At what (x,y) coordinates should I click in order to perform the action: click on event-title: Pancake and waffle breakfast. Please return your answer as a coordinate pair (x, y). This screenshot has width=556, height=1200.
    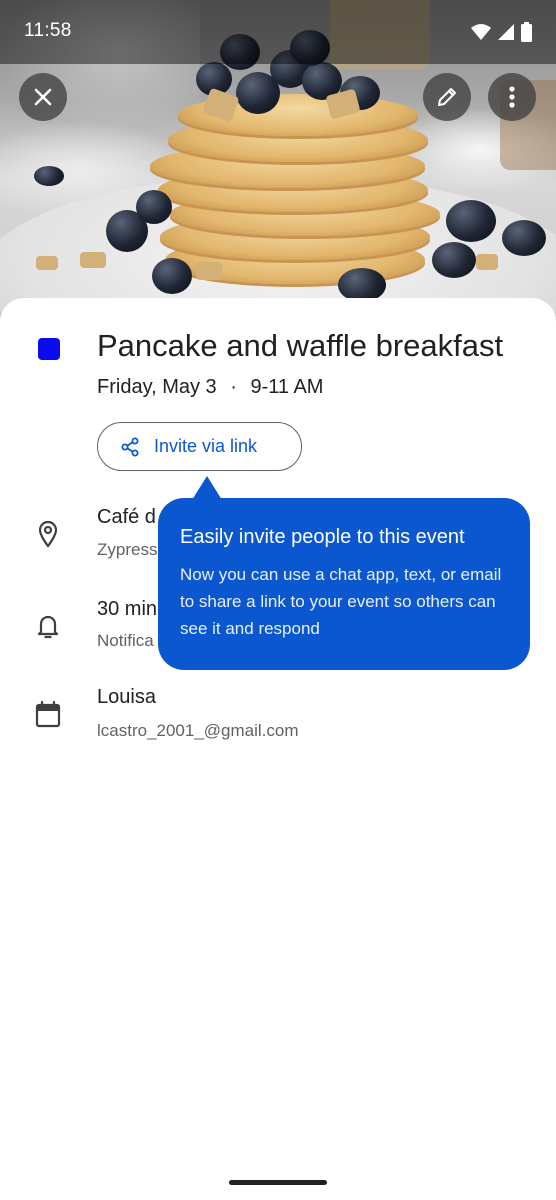
    Looking at the image, I should click on (300, 345).